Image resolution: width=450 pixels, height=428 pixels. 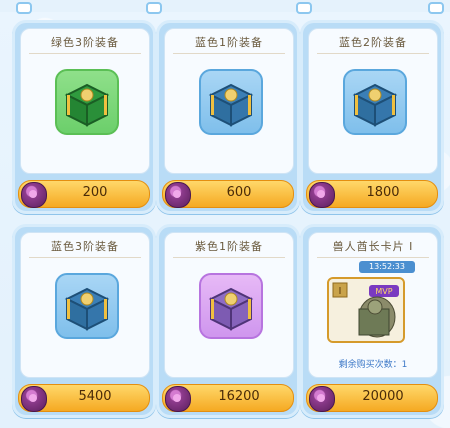 I want to click on shop-item-blue2: 蓝色2阶装备 1800, so click(x=372, y=118).